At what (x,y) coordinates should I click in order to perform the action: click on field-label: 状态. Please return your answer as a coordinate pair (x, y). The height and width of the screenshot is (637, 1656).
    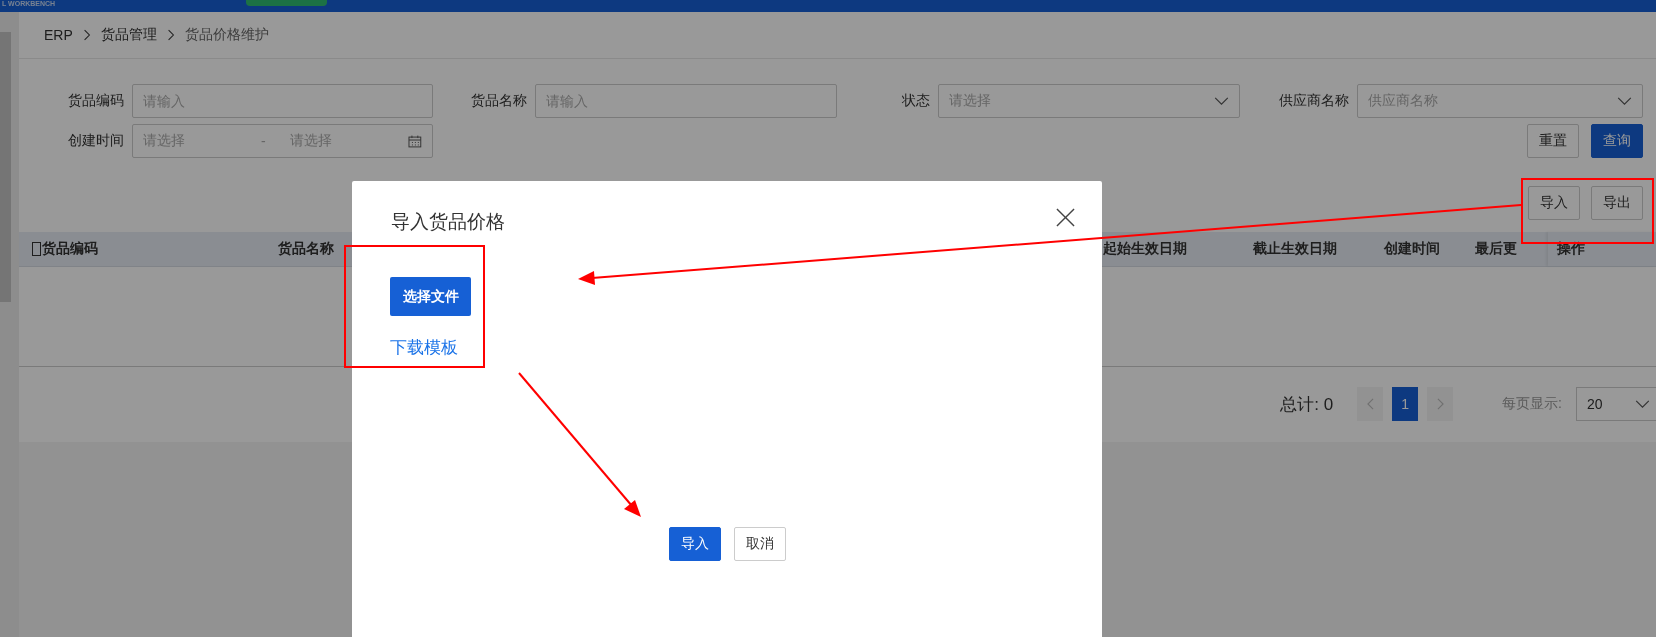
    Looking at the image, I should click on (916, 101).